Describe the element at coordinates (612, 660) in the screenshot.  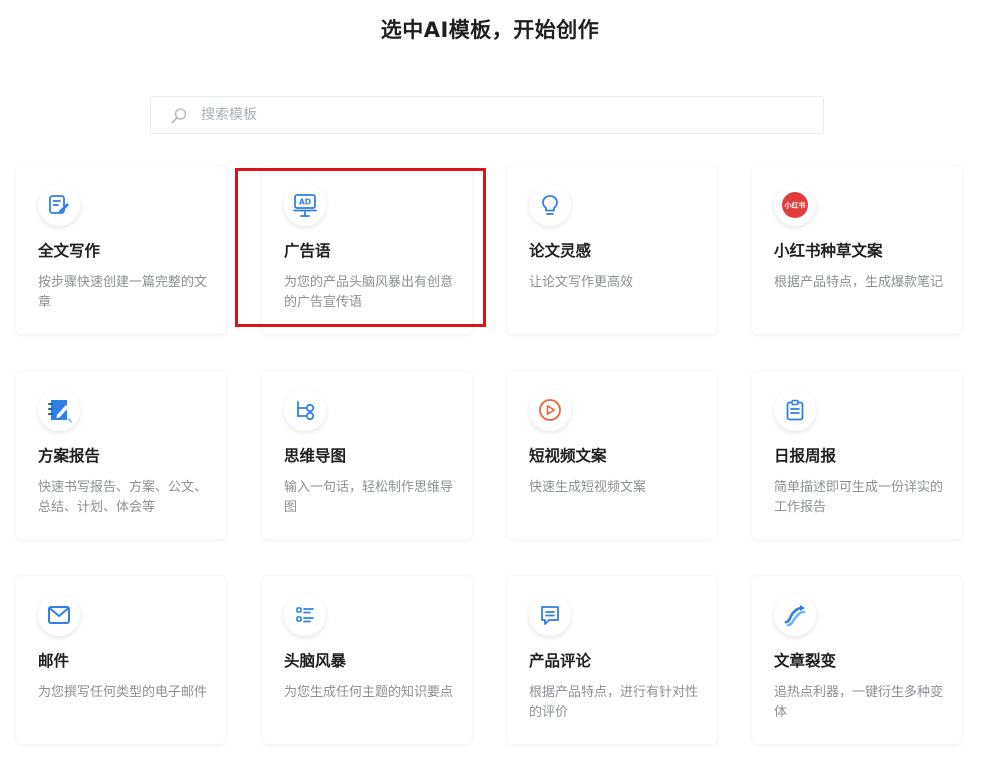
I see `template-card-product-review: 产品评论 根据产品特点，进行有针对性的评价` at that location.